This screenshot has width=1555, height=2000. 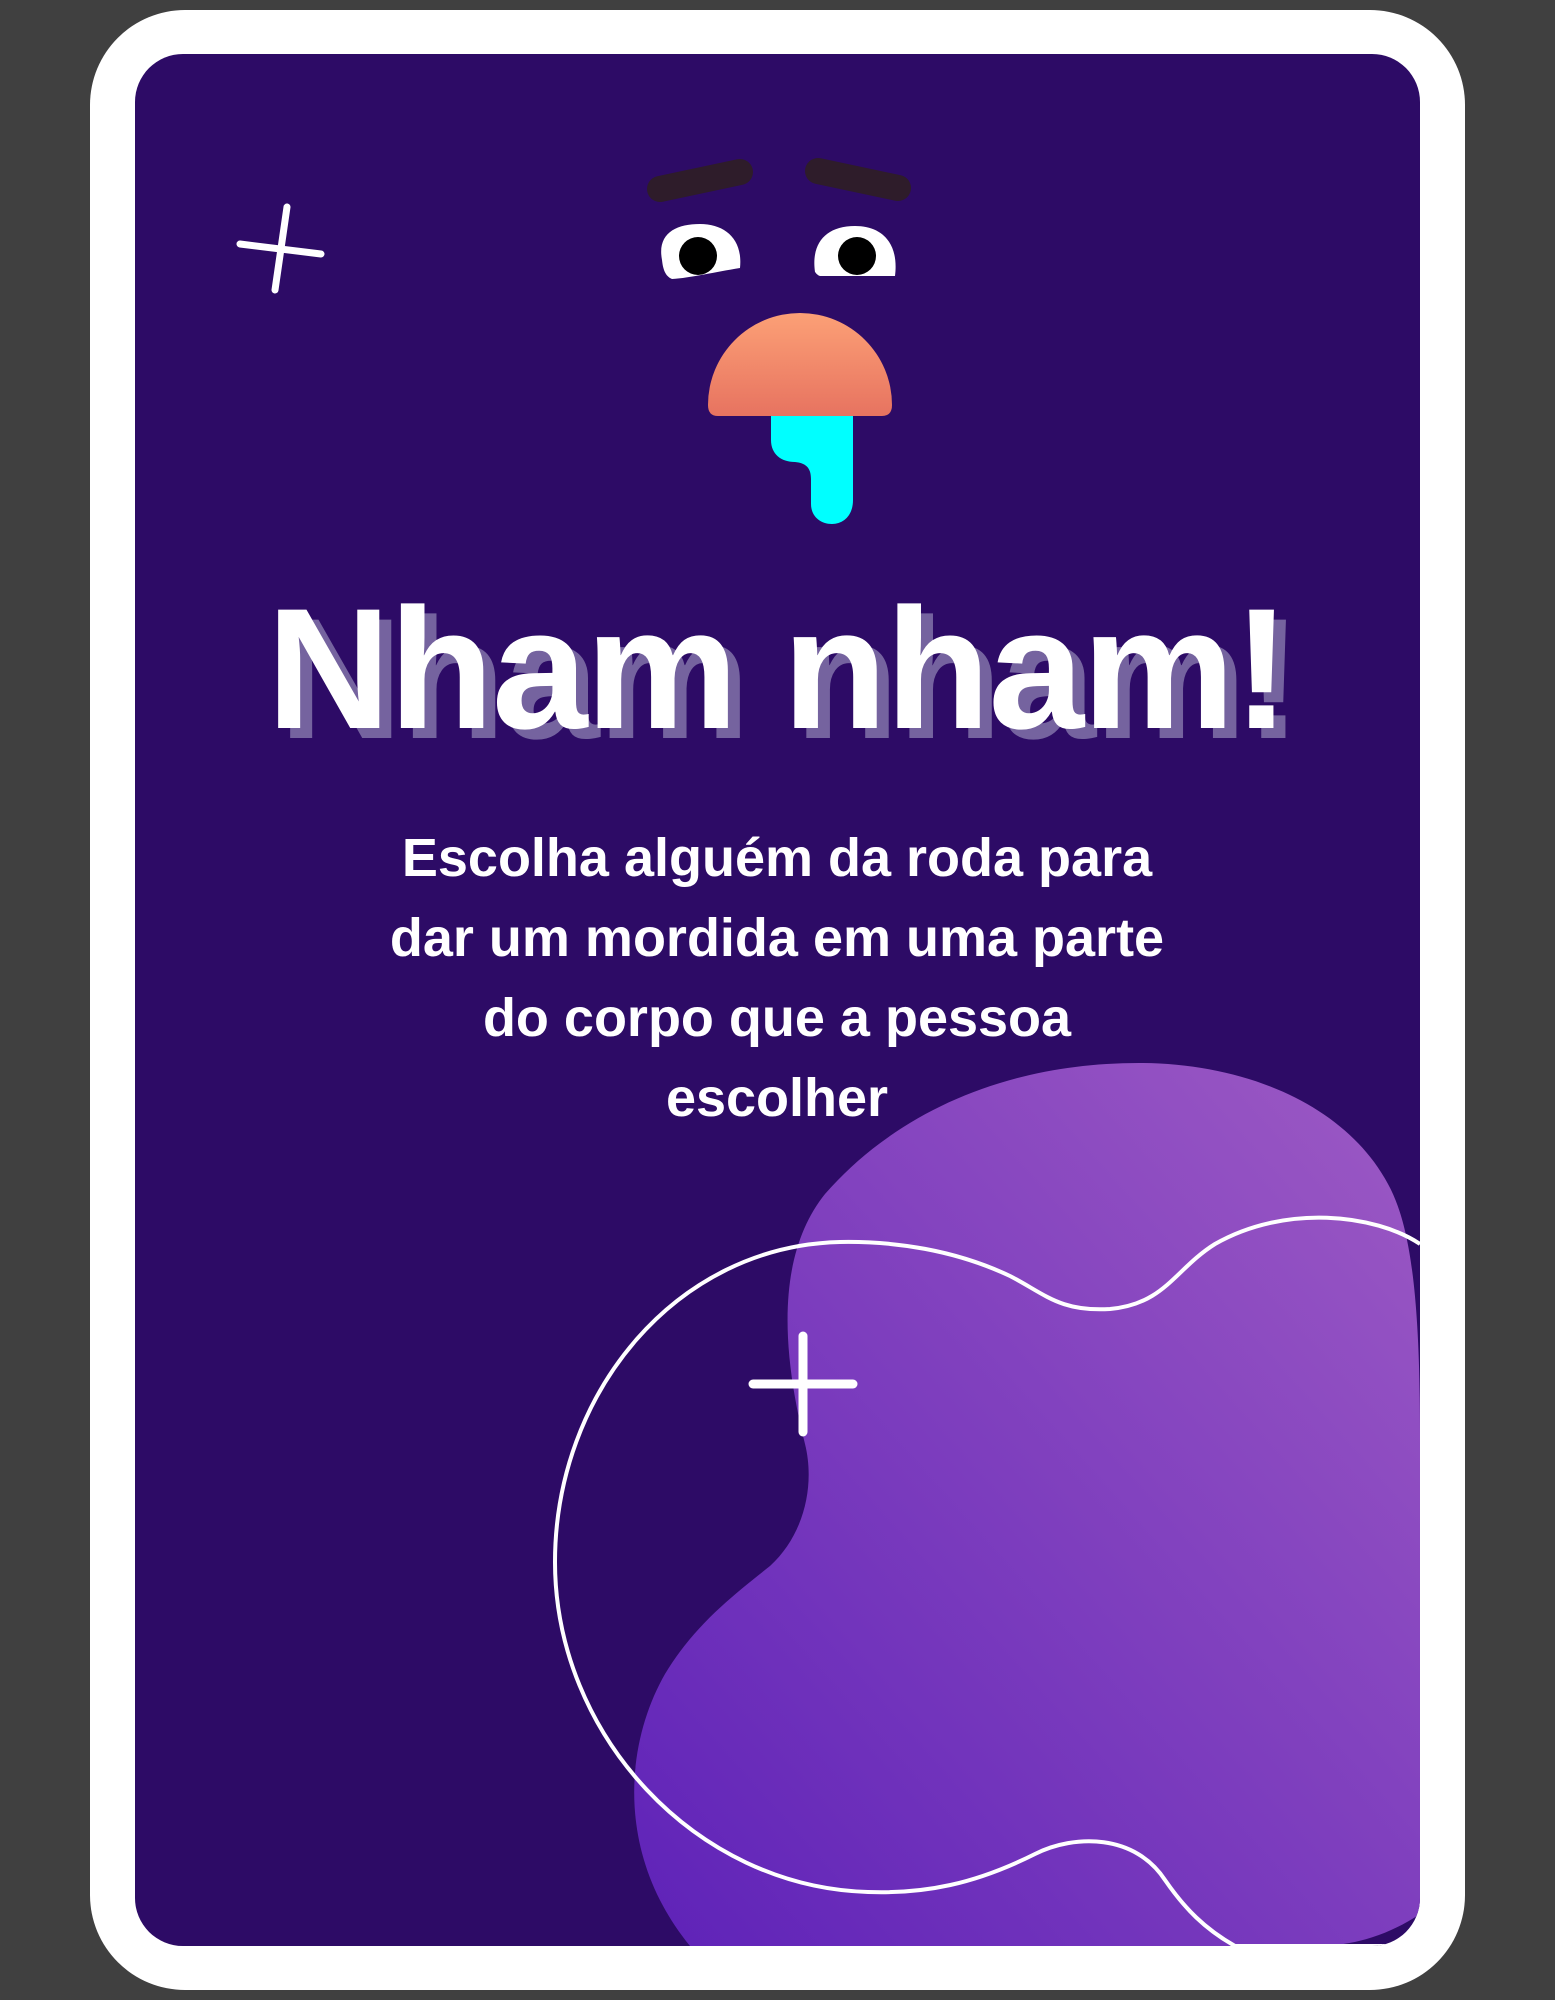 I want to click on left-pupil, so click(x=698, y=256).